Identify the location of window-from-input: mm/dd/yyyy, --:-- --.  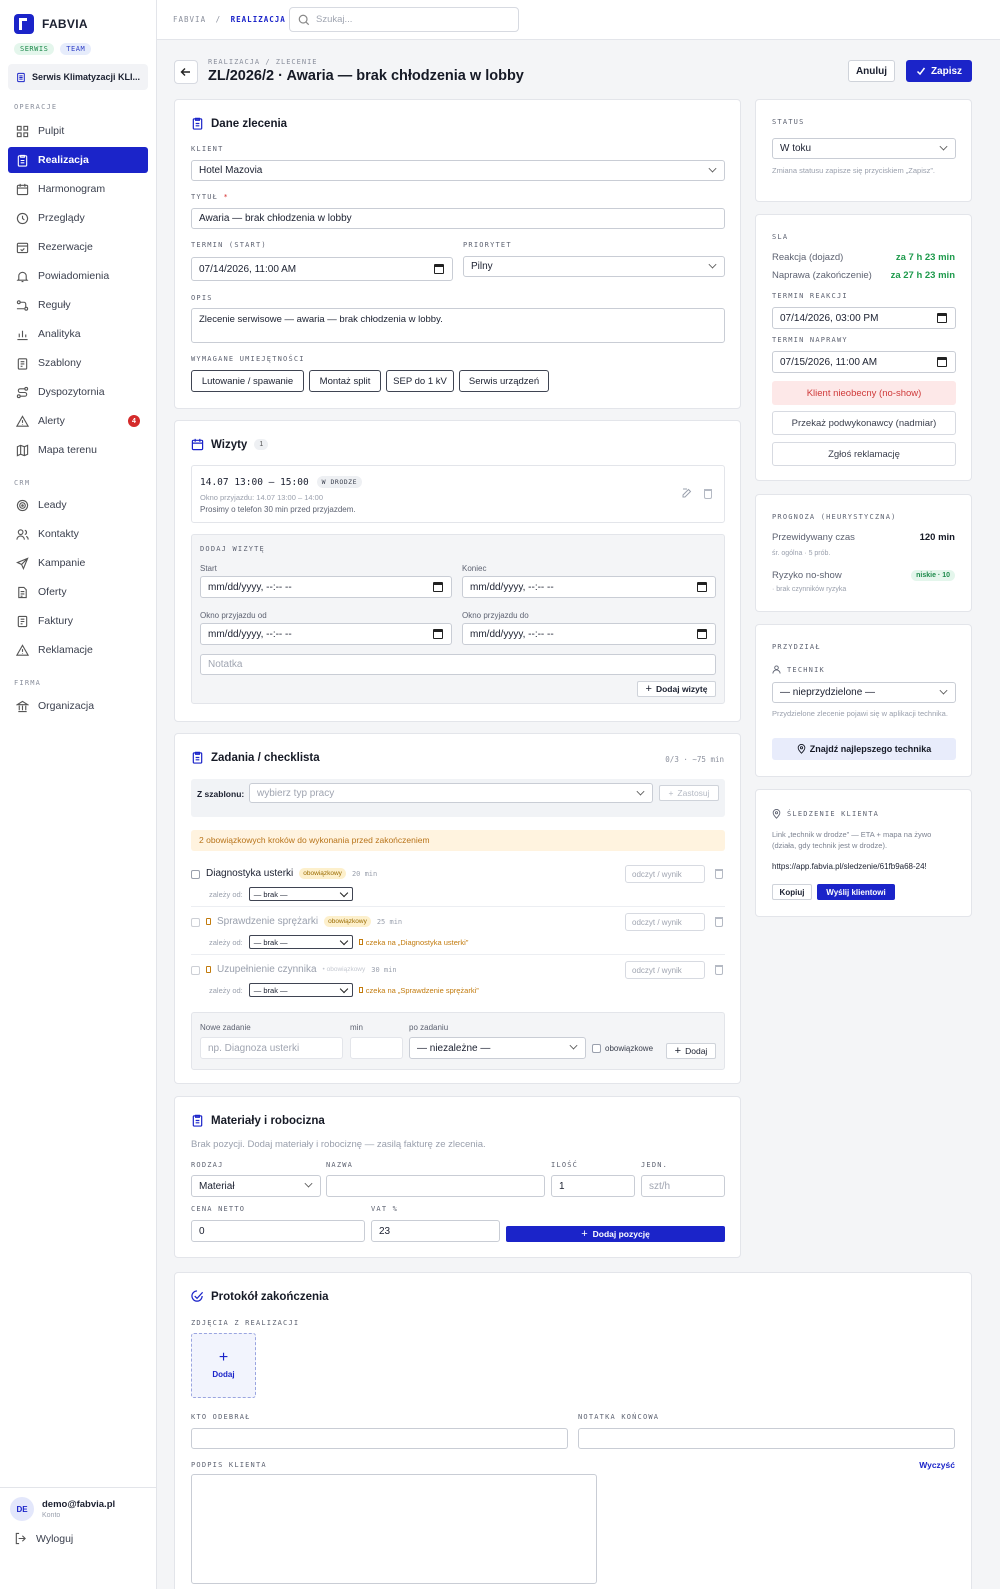
(326, 634).